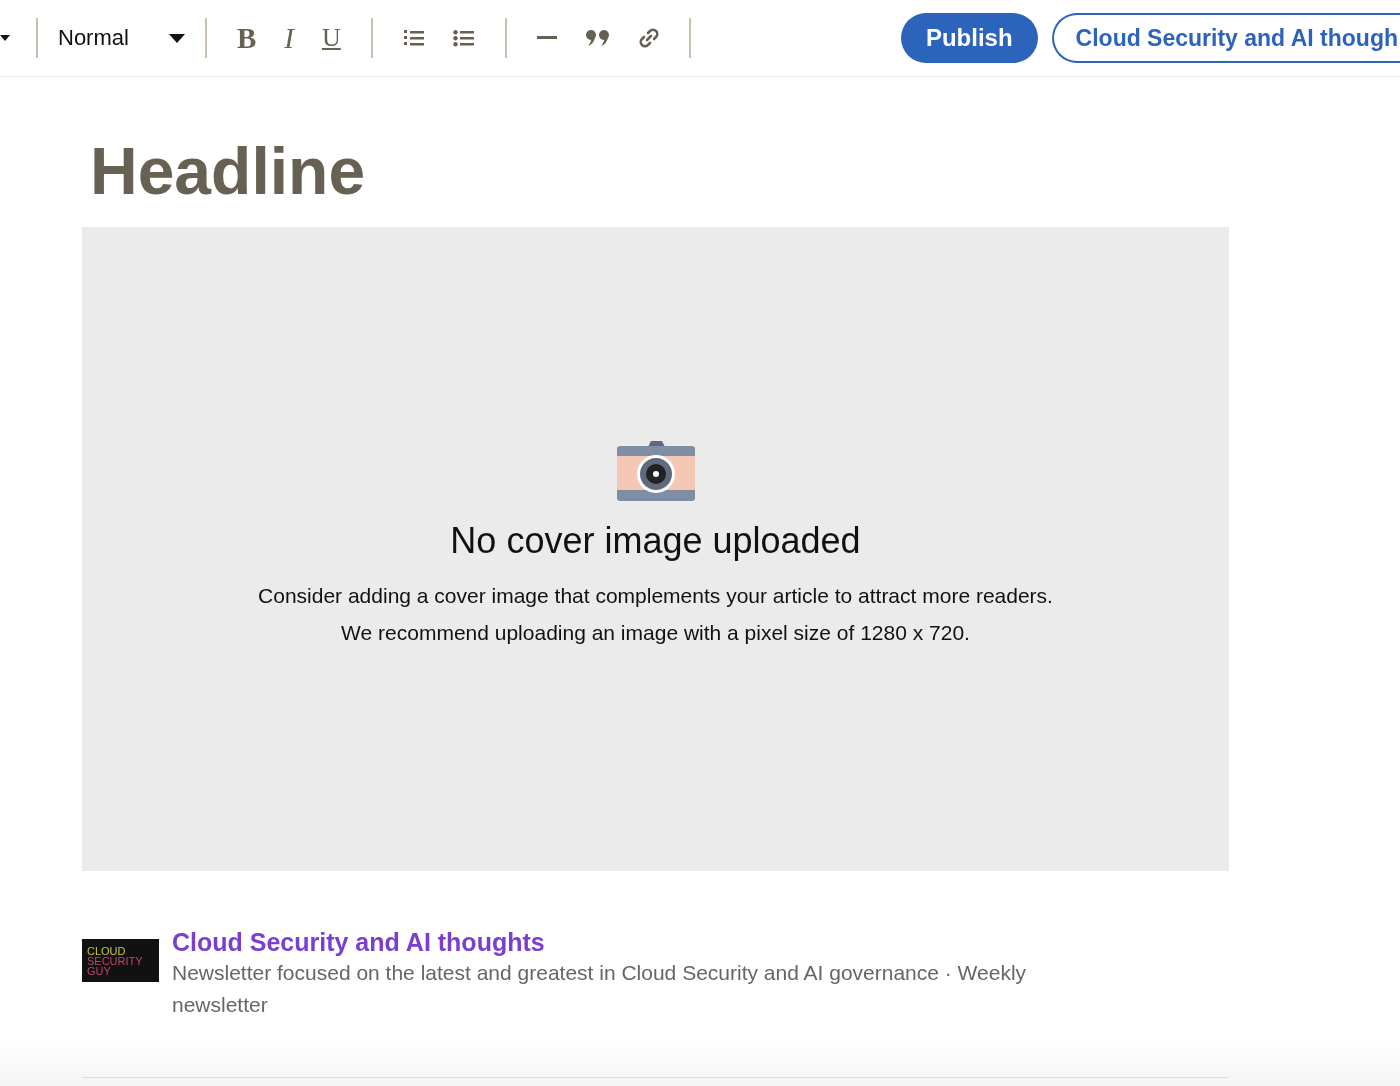 The width and height of the screenshot is (1400, 1086). I want to click on horizontal-rule-icon, so click(546, 38).